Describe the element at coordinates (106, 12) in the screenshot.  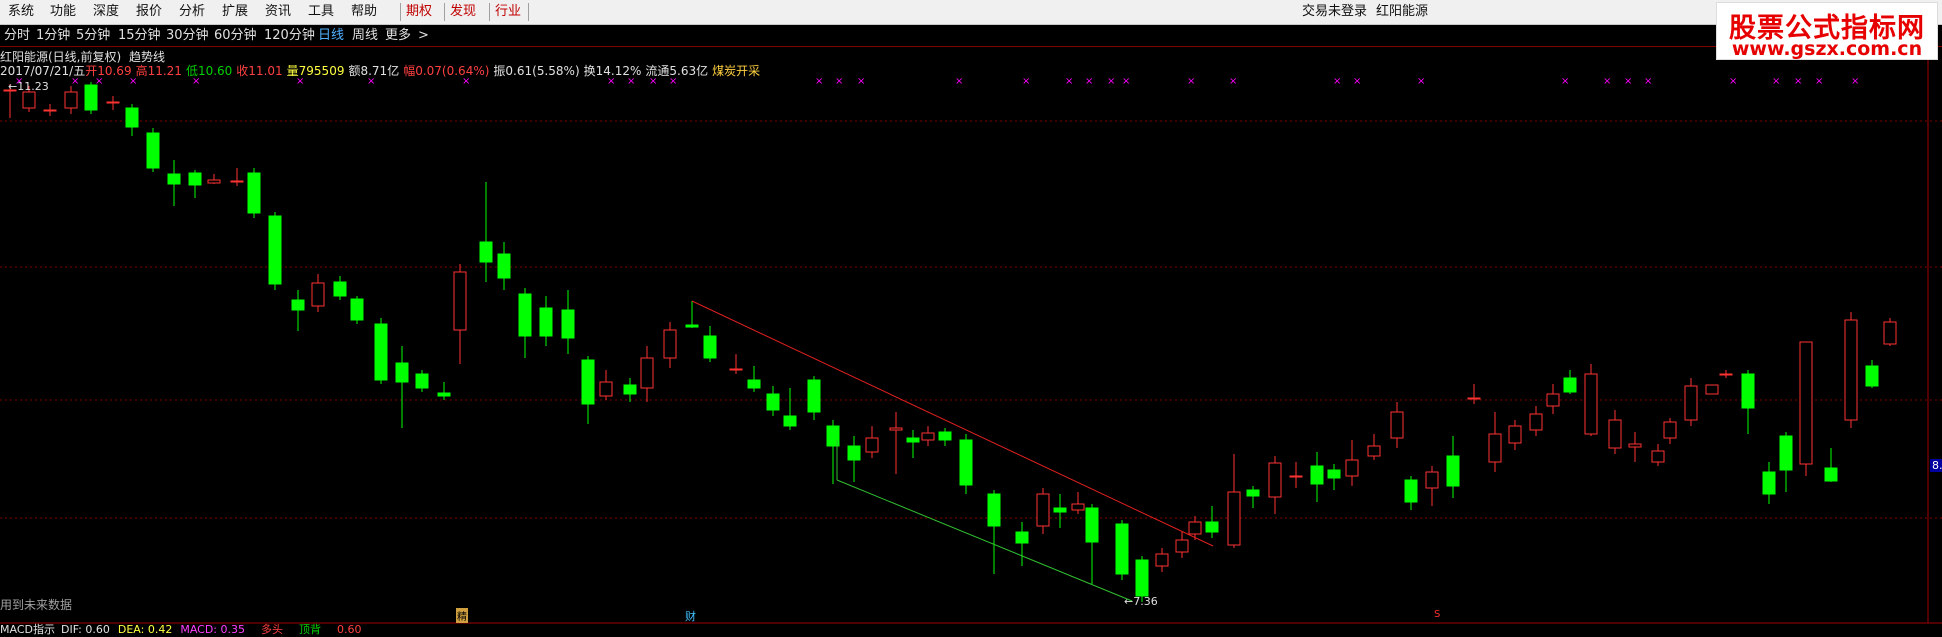
I see `menu-item: 深度` at that location.